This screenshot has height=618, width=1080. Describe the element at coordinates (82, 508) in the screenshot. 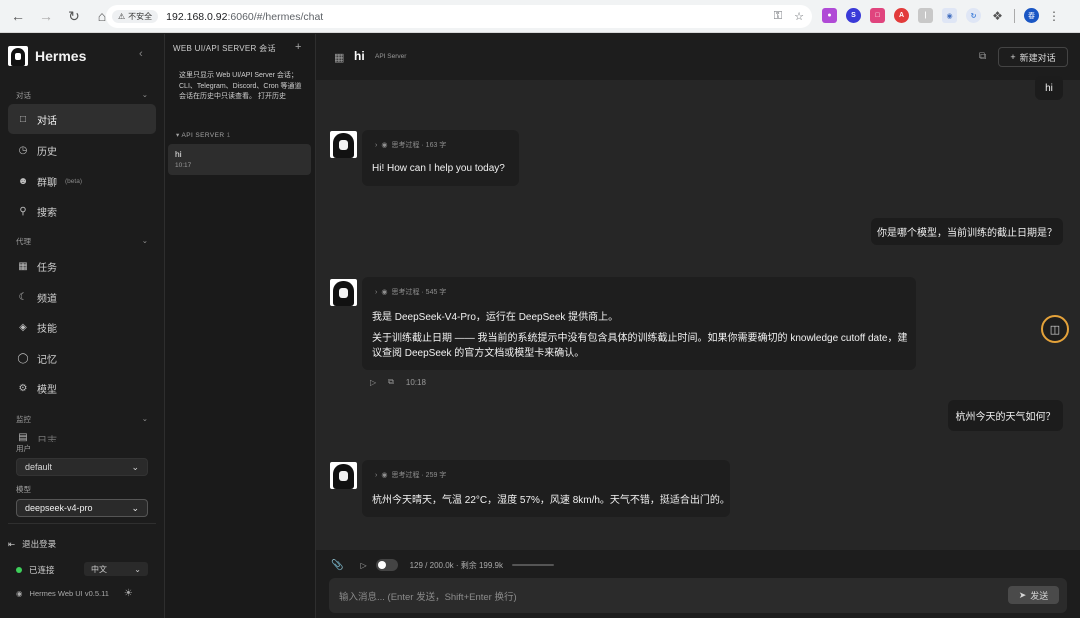

I see `model-select: deepseek-v4-pro ⌄` at that location.